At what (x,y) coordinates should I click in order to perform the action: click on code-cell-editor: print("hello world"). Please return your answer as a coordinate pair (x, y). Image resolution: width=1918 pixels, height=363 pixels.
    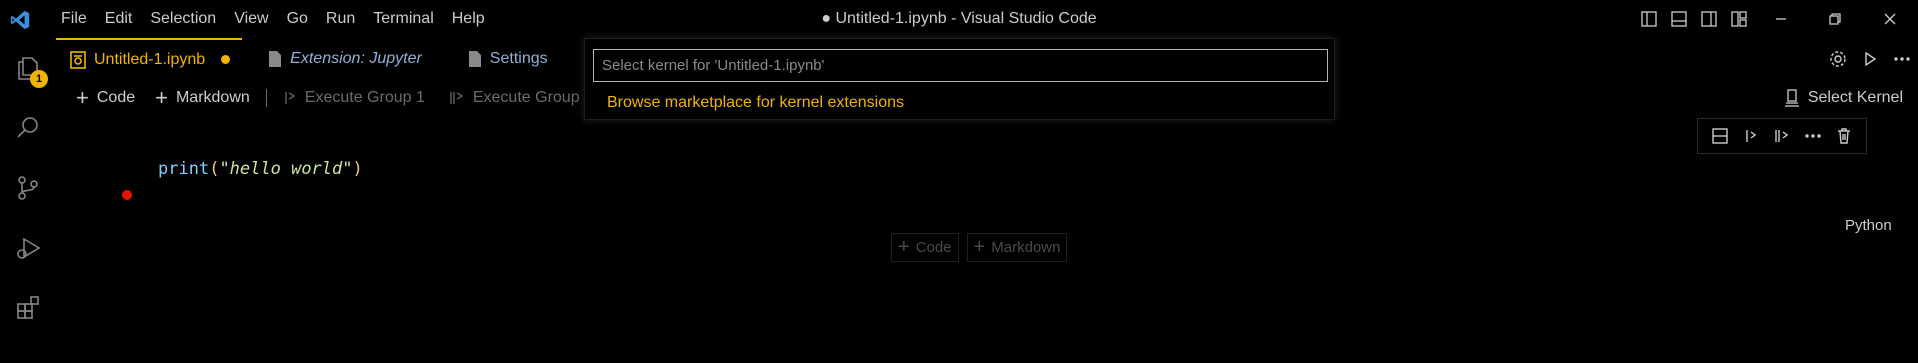
    Looking at the image, I should click on (260, 169).